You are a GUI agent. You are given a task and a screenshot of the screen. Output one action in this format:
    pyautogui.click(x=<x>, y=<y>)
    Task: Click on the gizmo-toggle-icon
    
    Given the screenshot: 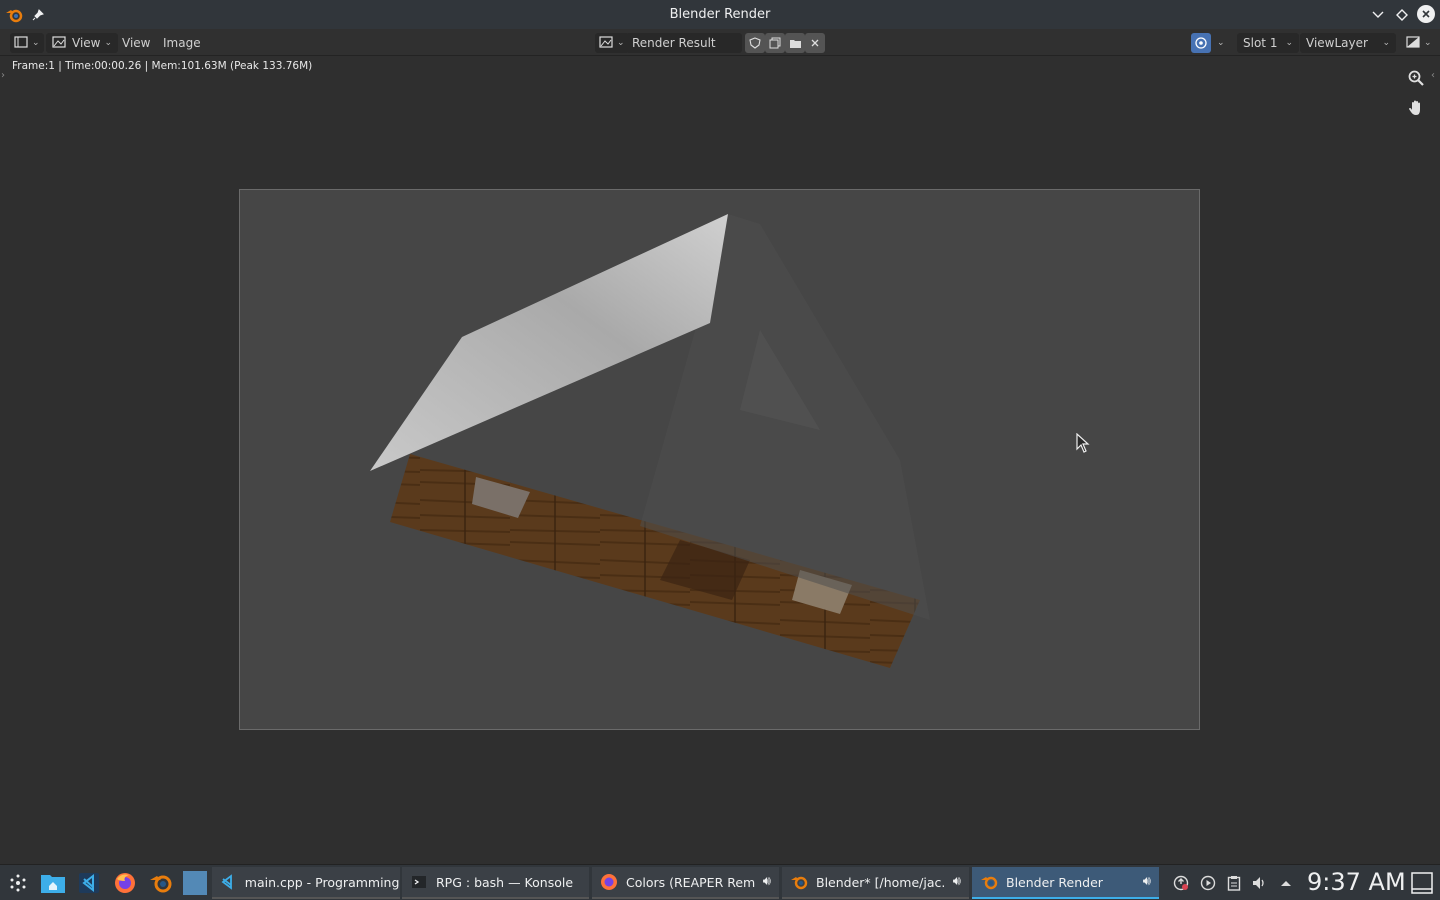 What is the action you would take?
    pyautogui.click(x=1201, y=43)
    